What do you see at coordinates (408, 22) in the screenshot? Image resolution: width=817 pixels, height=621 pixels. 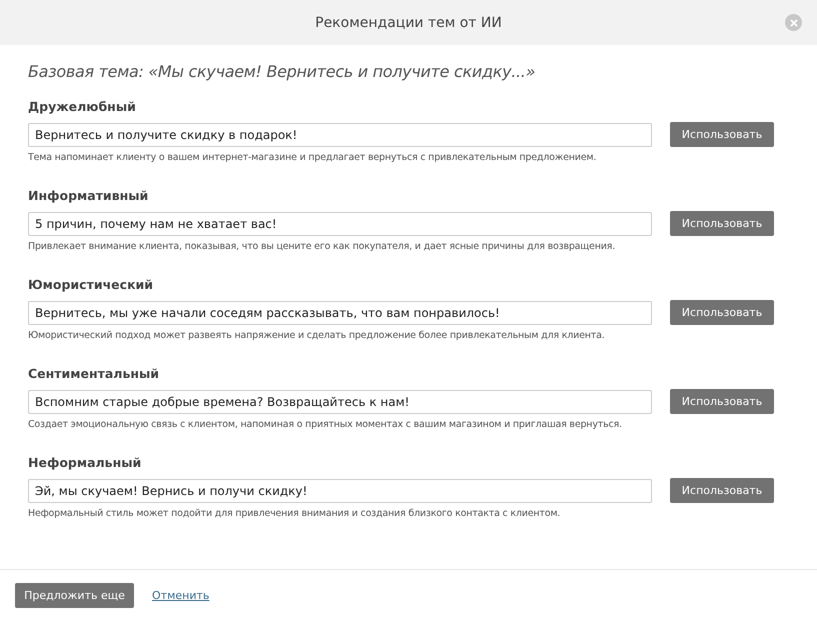 I see `dialog-title: Рекомендации тем от ИИ` at bounding box center [408, 22].